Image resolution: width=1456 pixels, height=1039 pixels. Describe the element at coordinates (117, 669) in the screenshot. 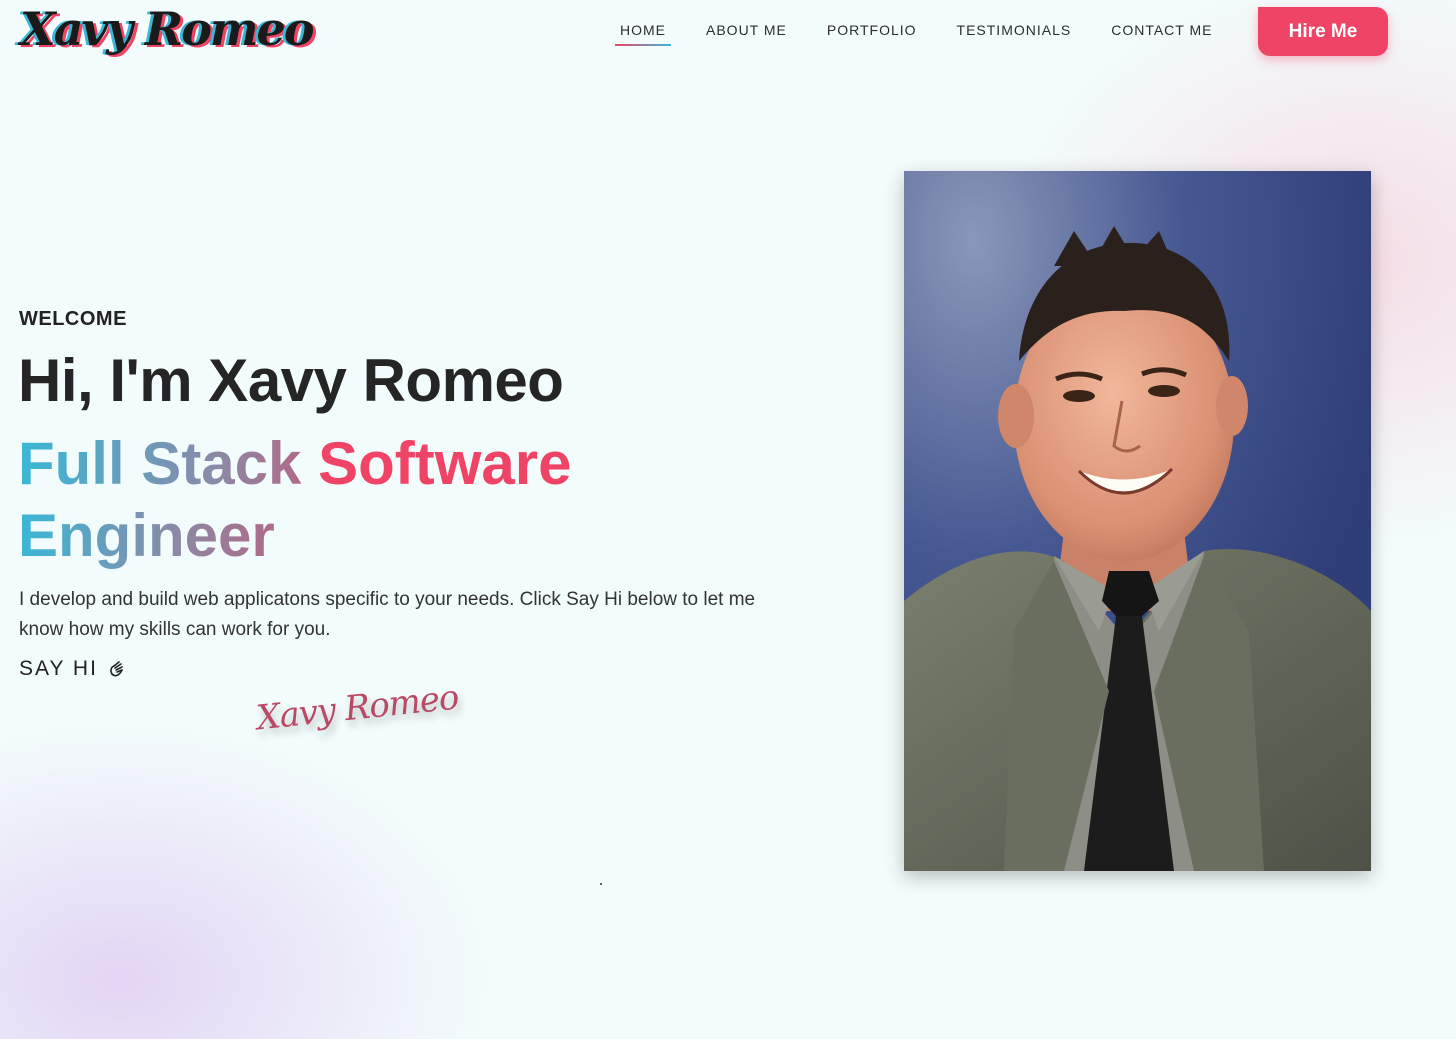

I see `waving-hand-icon` at that location.